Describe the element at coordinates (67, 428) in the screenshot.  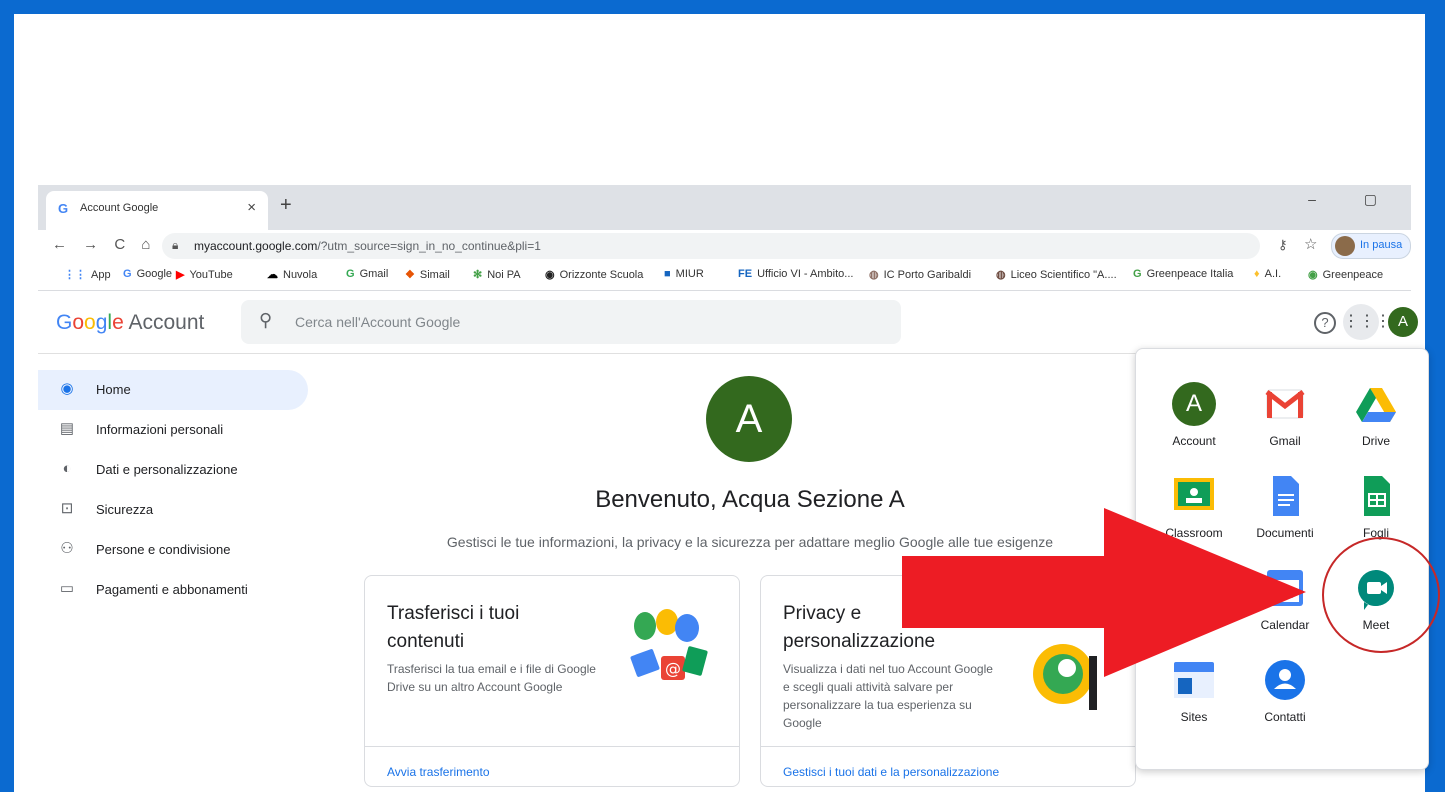
I see `id-card-icon: ▤` at that location.